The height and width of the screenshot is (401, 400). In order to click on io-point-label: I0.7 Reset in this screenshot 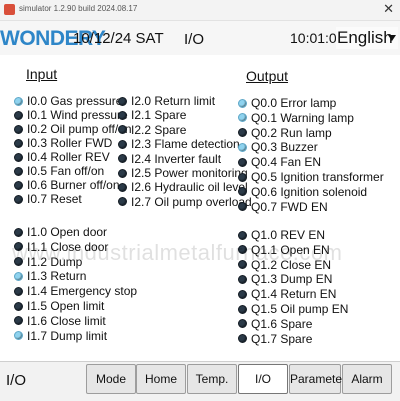, I will do `click(54, 199)`.